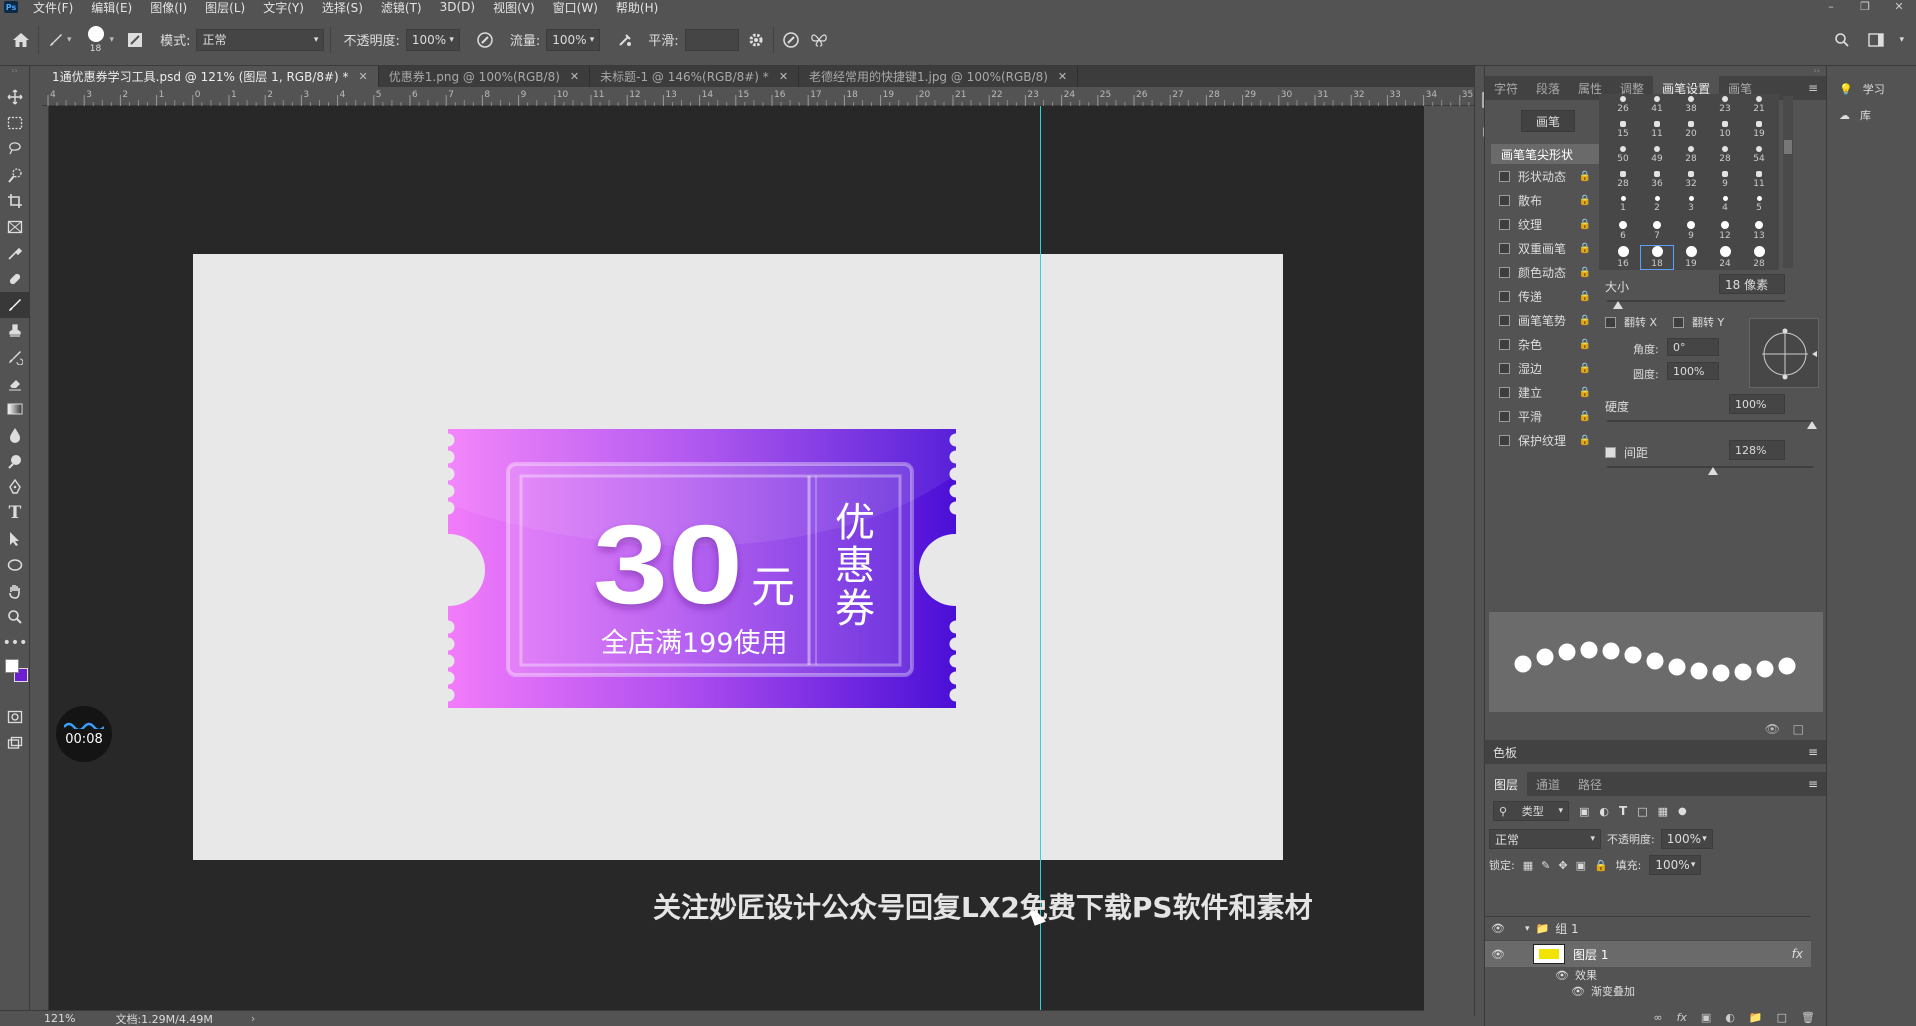  I want to click on brush-tip-cell: 23, so click(1725, 105).